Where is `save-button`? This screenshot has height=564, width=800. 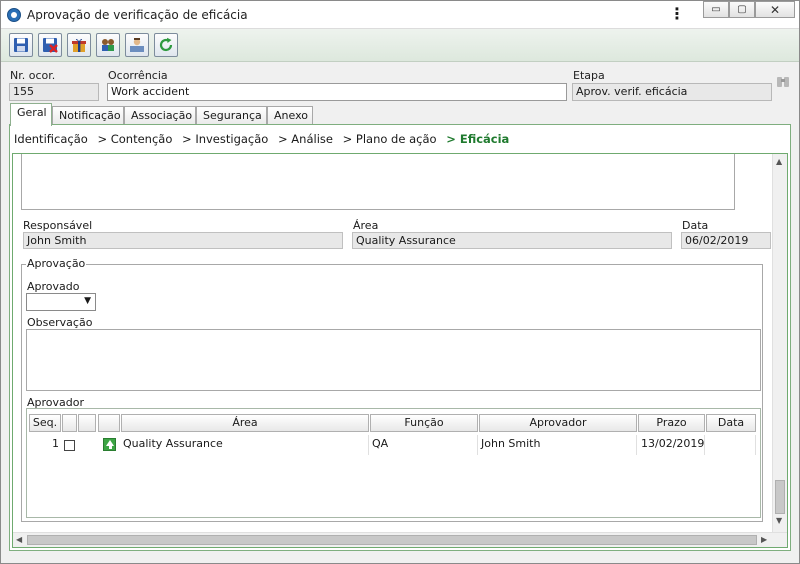
save-button is located at coordinates (21, 45).